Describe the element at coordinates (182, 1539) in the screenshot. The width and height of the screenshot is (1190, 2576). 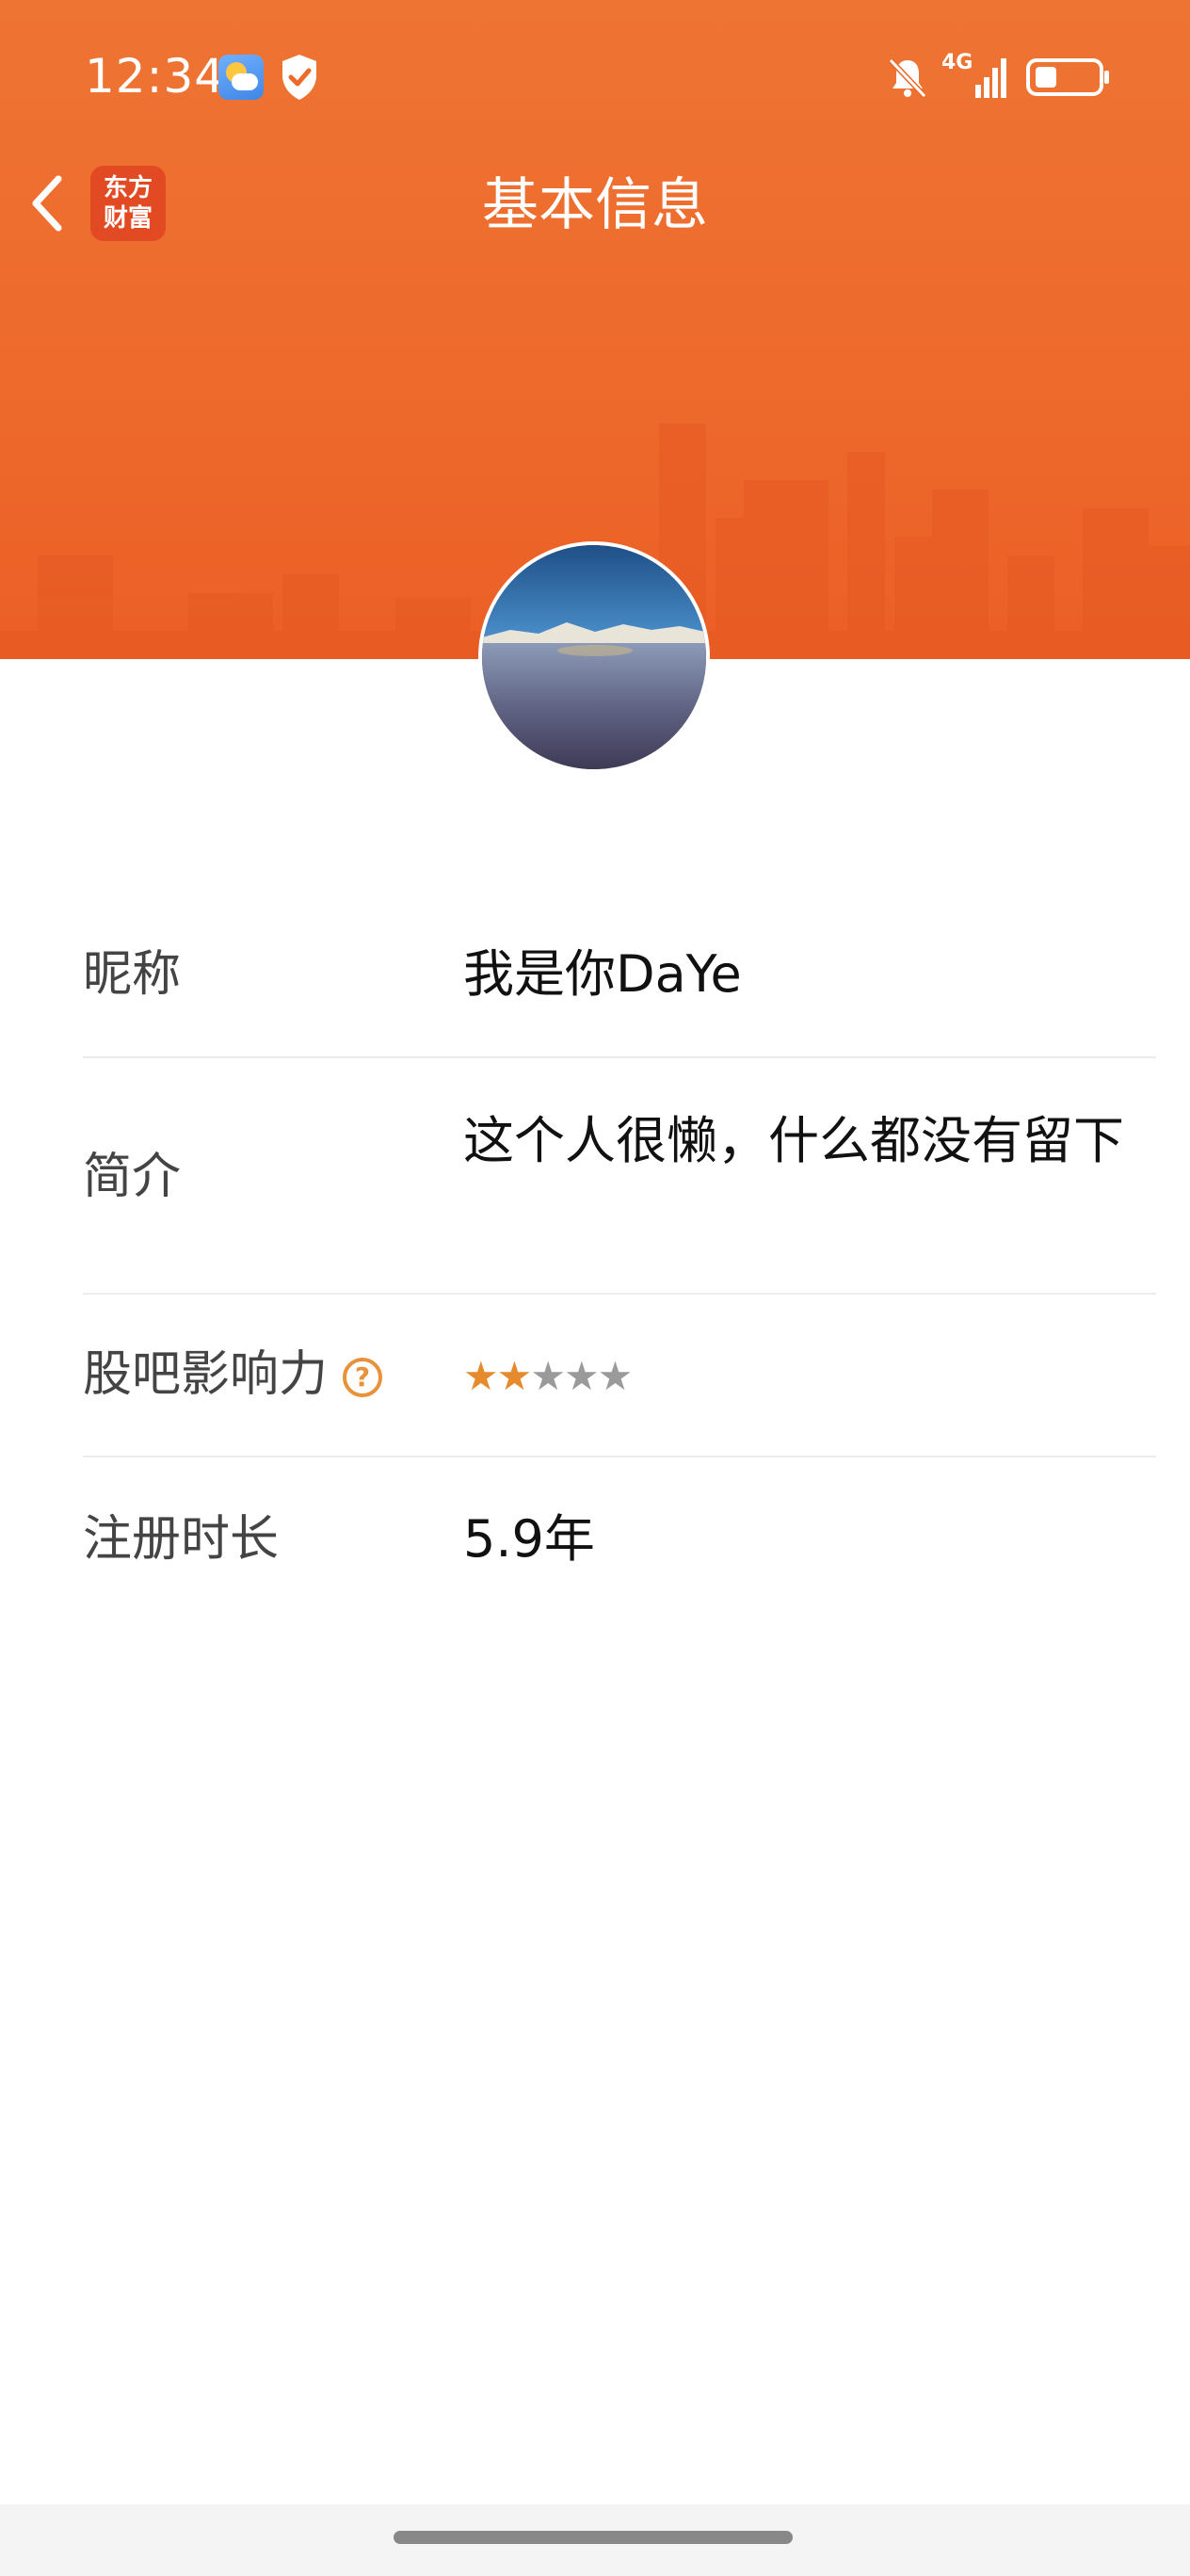
I see `registration-label: 注册时长` at that location.